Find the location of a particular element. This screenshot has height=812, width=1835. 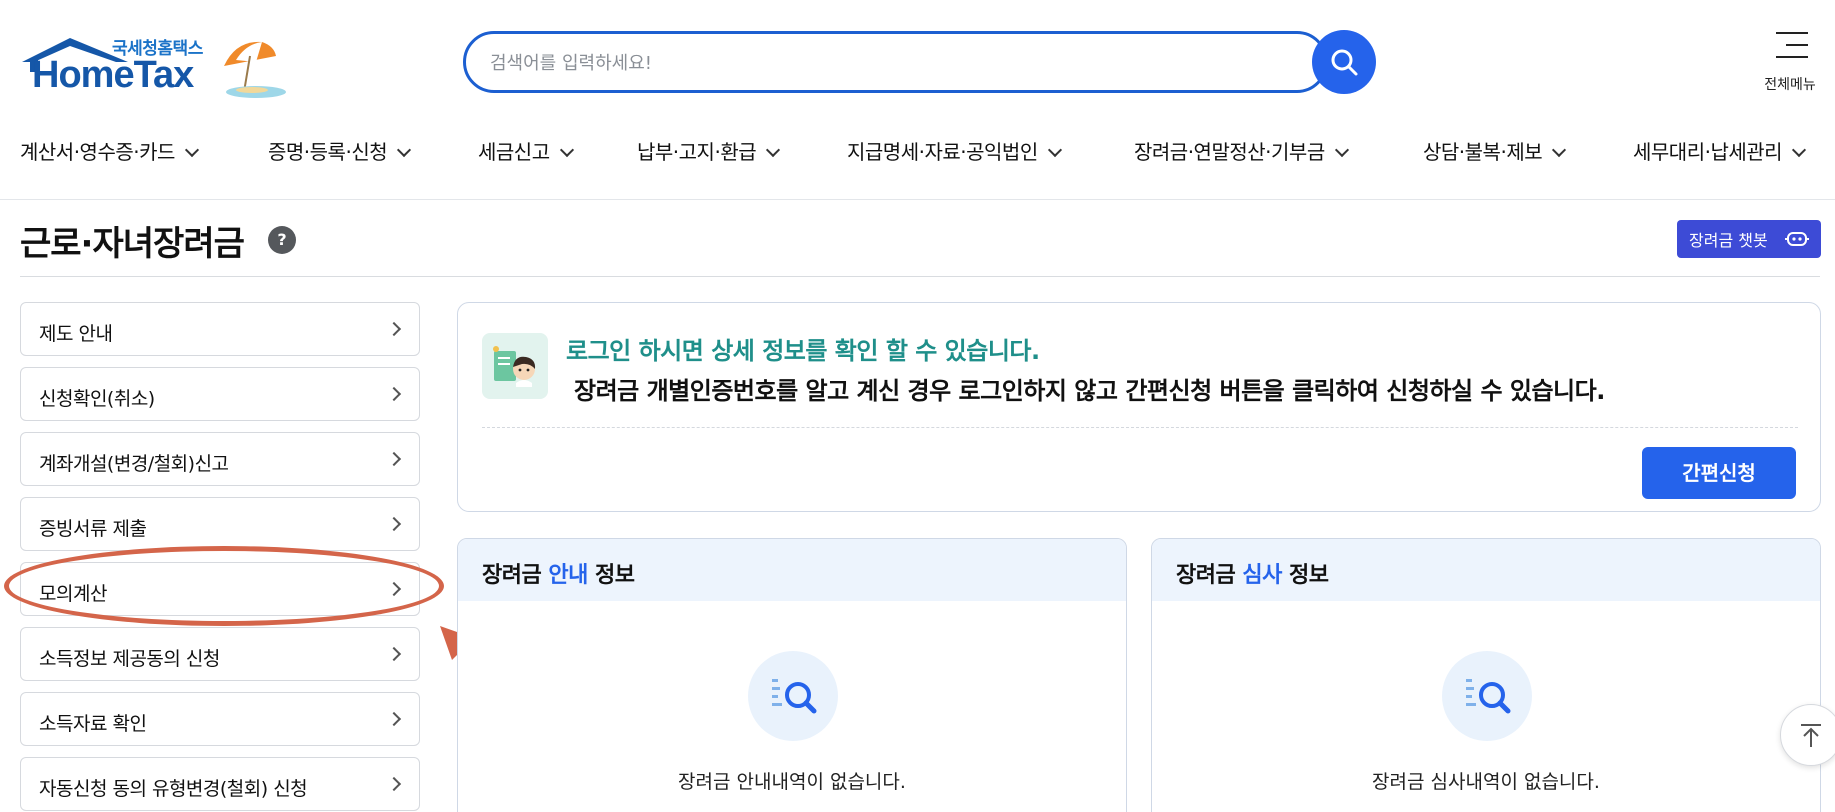

card-header: 장려금 심사 정보 is located at coordinates (1486, 570).